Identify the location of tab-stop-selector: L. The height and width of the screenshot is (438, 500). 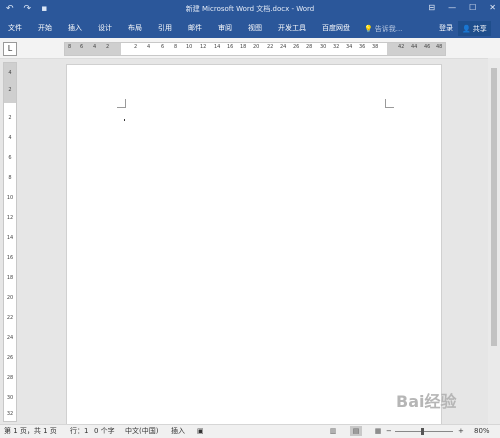
(10, 49).